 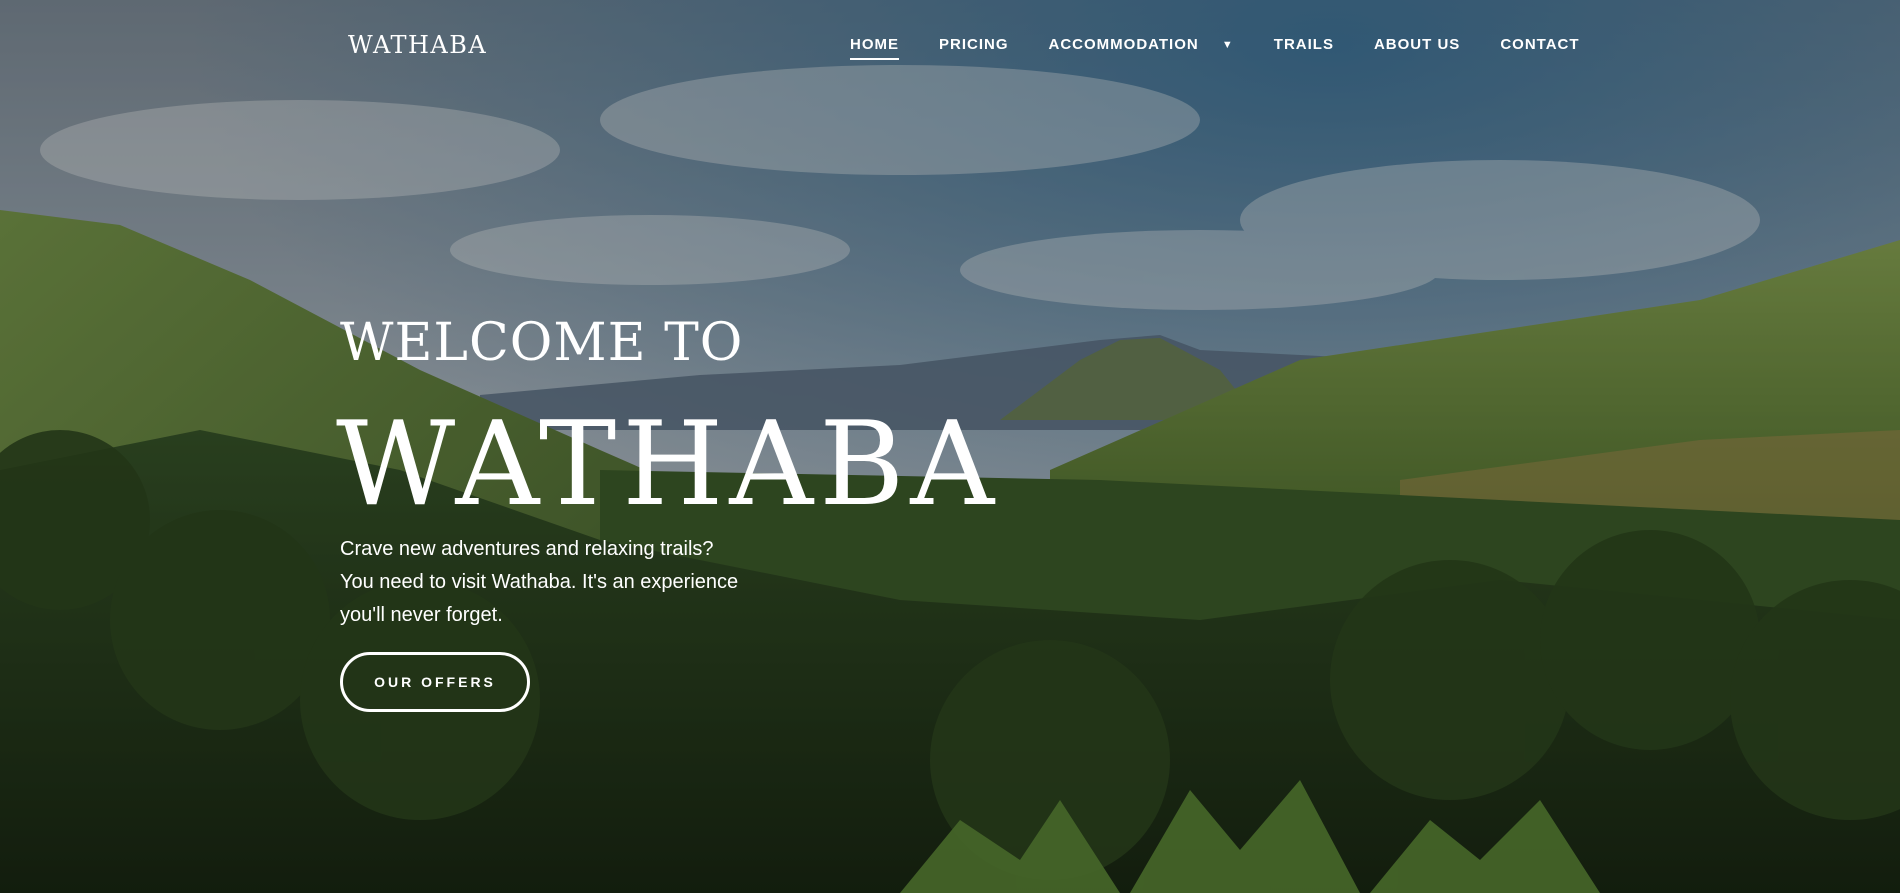 What do you see at coordinates (1304, 45) in the screenshot?
I see `nav-trails: TRAILS` at bounding box center [1304, 45].